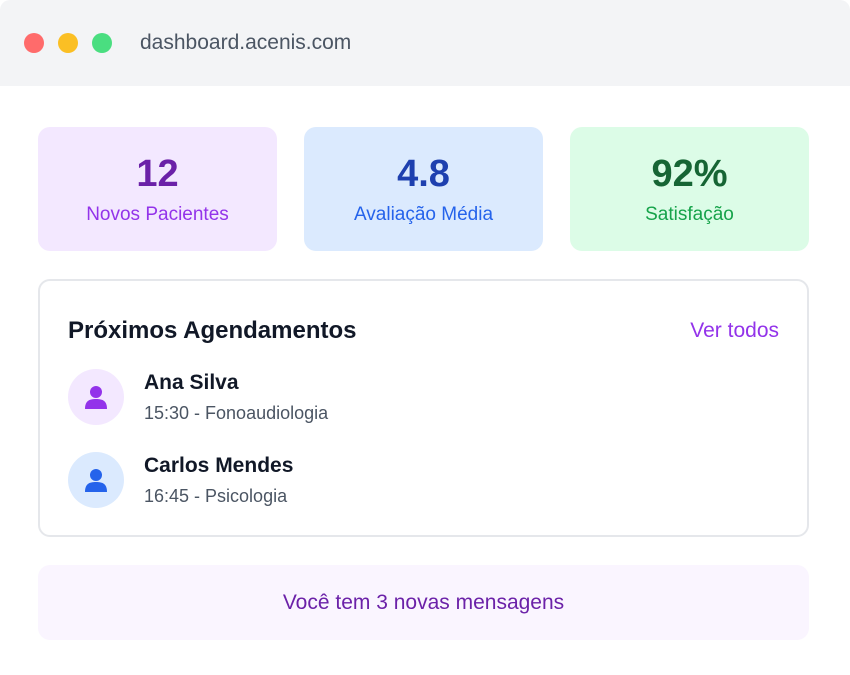 This screenshot has height=675, width=850. What do you see at coordinates (157, 174) in the screenshot?
I see `stat-value: 12` at bounding box center [157, 174].